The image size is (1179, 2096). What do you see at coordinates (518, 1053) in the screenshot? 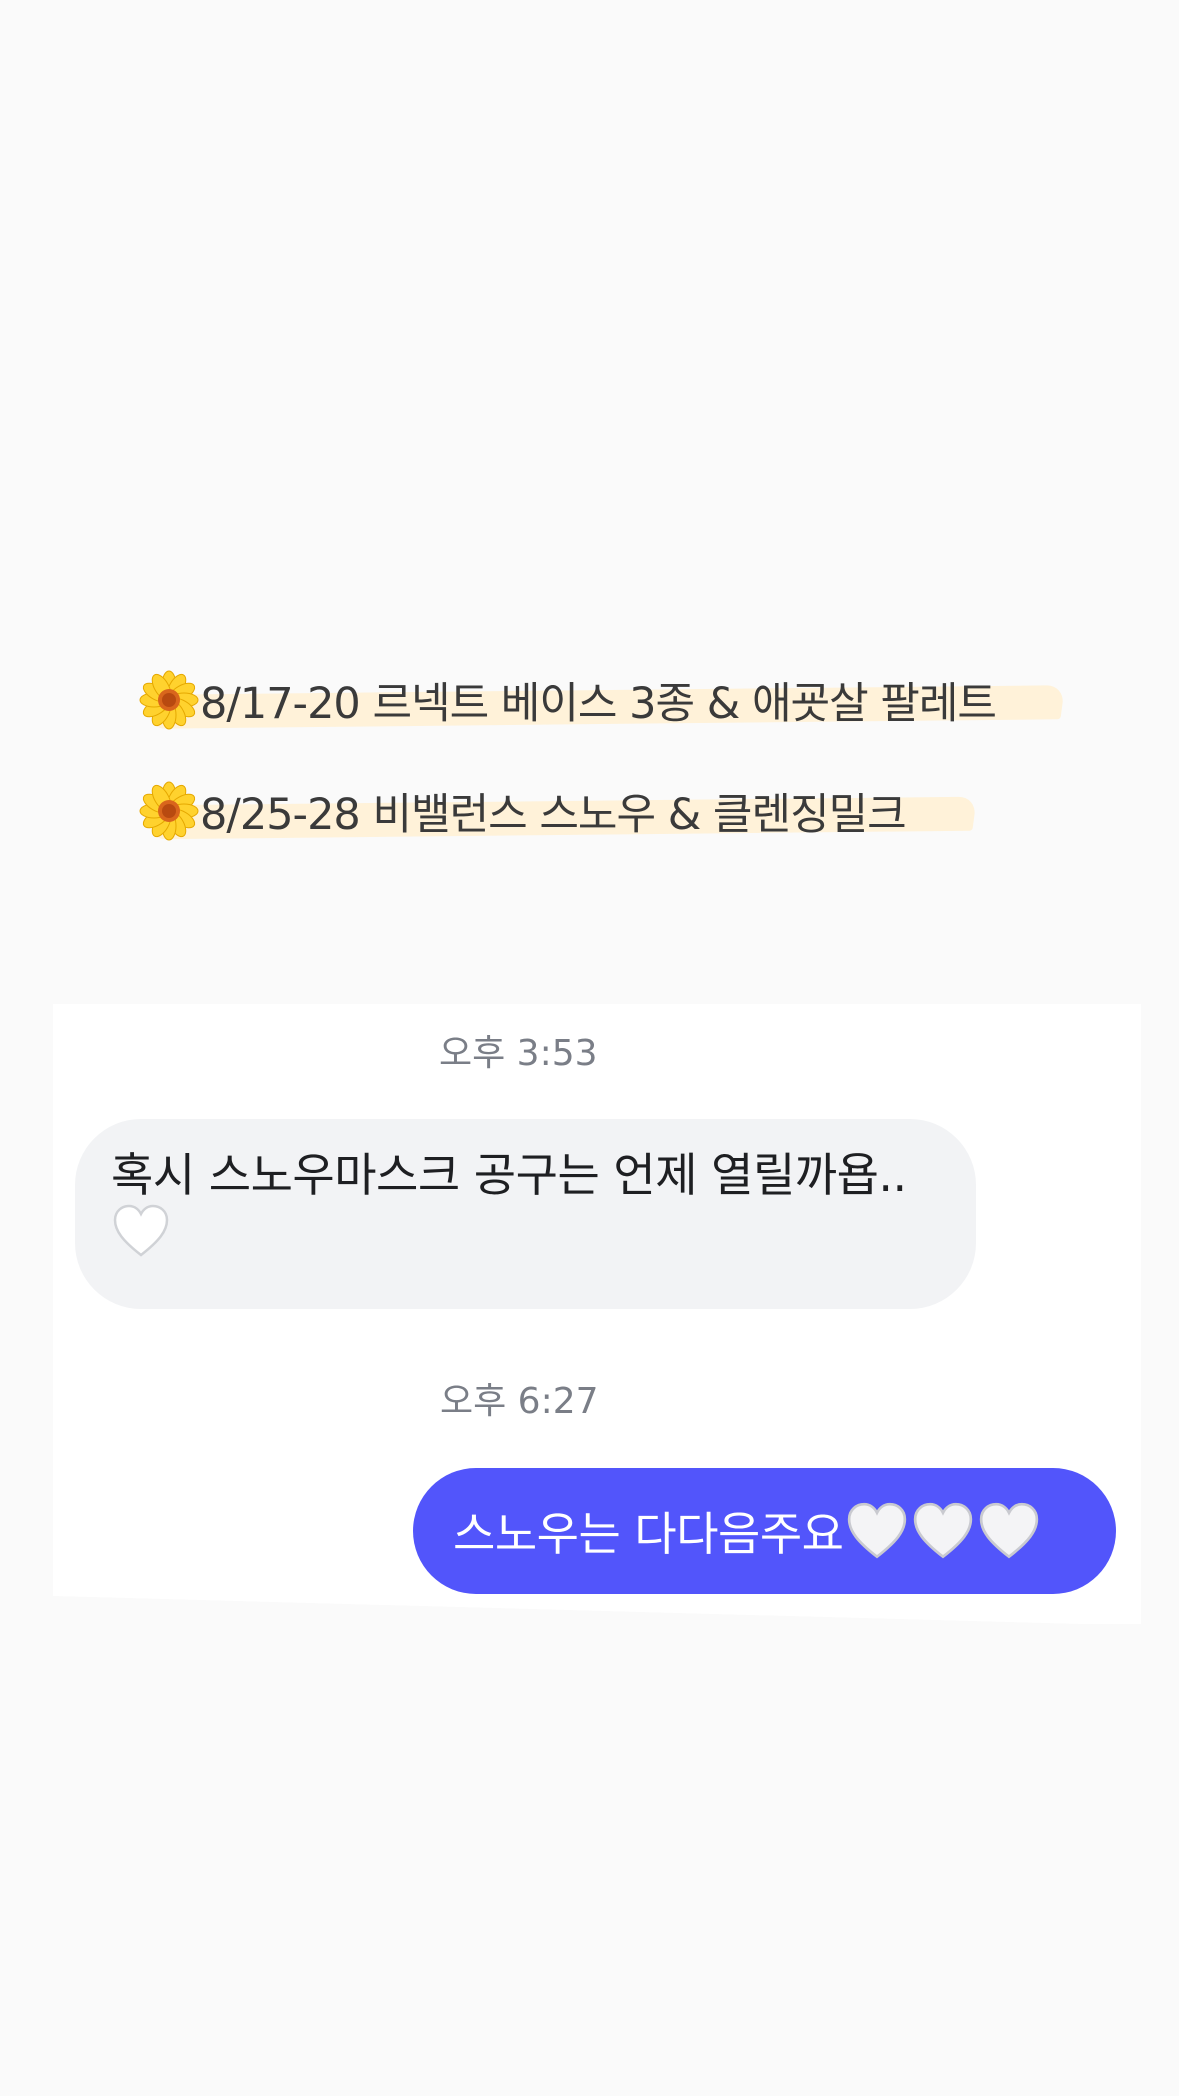
I see `message-timestamp: 오후 3:53` at bounding box center [518, 1053].